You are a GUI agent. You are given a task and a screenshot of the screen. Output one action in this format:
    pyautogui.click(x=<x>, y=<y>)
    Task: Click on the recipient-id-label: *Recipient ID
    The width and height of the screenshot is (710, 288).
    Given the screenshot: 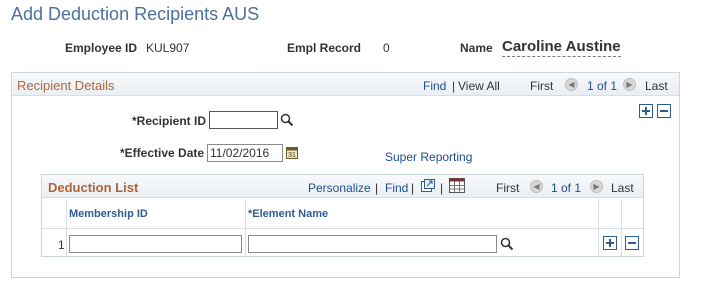 What is the action you would take?
    pyautogui.click(x=169, y=121)
    